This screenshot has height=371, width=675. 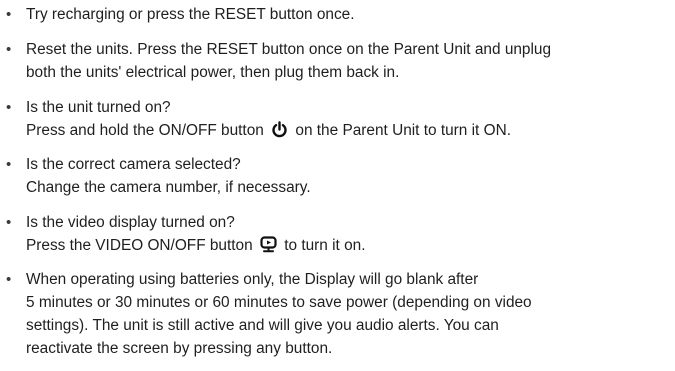 I want to click on item-question: Is the correct camera selected?, so click(x=133, y=164).